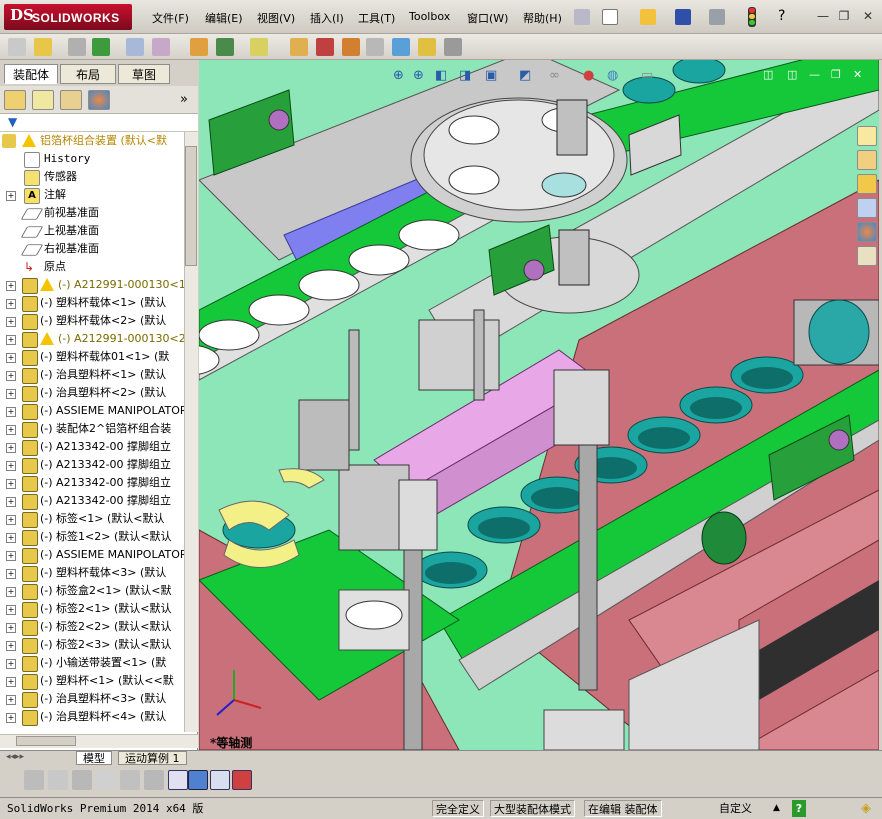  What do you see at coordinates (867, 136) in the screenshot?
I see `solidworks-resources-icon` at bounding box center [867, 136].